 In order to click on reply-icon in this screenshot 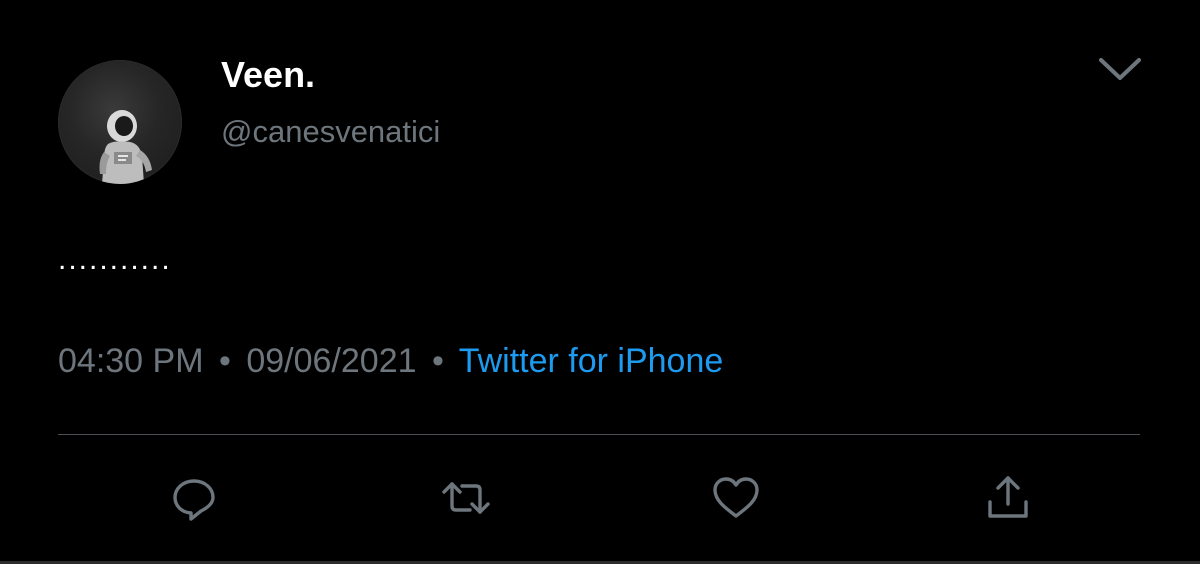, I will do `click(194, 500)`.